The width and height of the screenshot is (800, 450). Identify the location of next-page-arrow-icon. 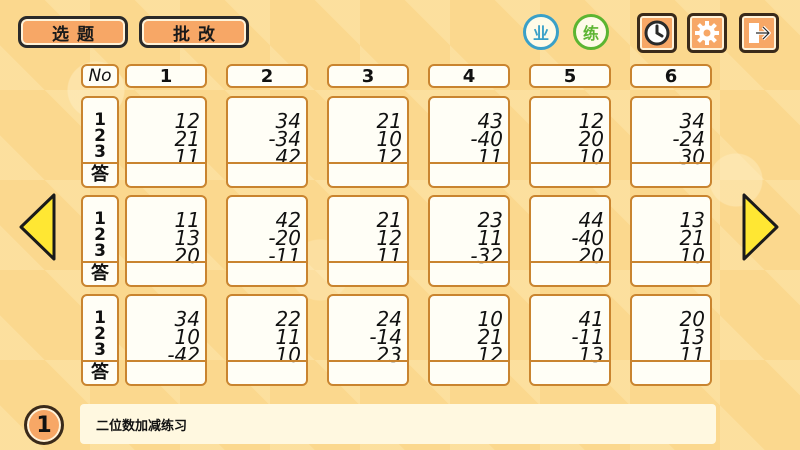
(761, 227).